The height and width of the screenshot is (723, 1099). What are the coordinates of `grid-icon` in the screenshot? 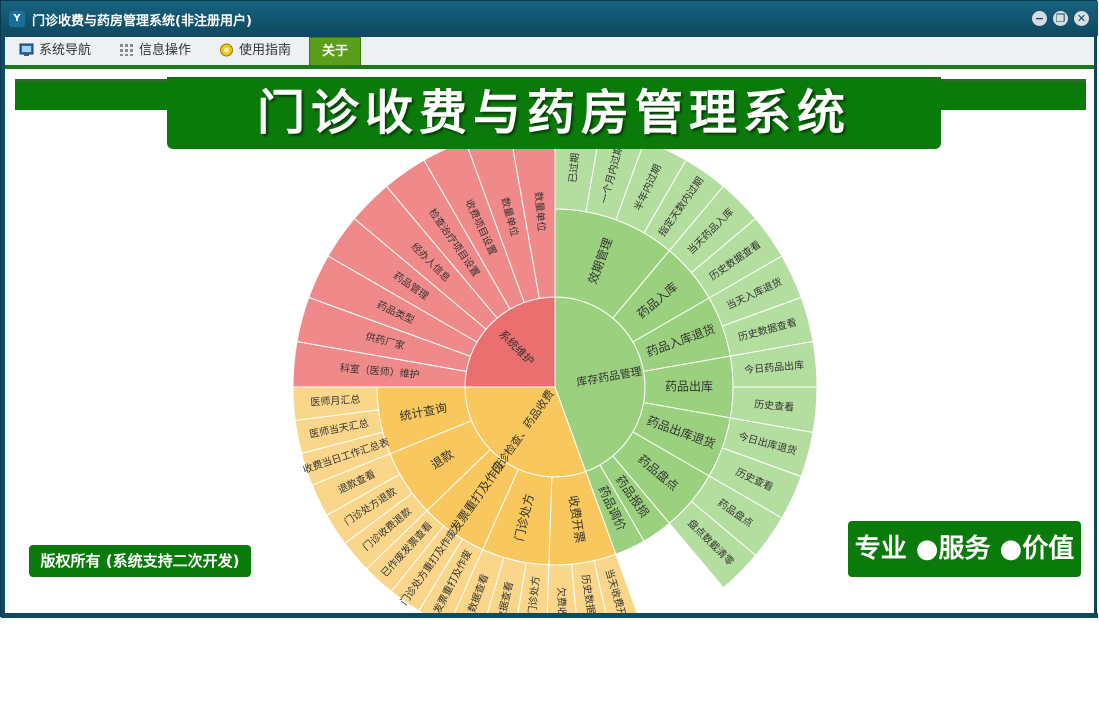 It's located at (126, 50).